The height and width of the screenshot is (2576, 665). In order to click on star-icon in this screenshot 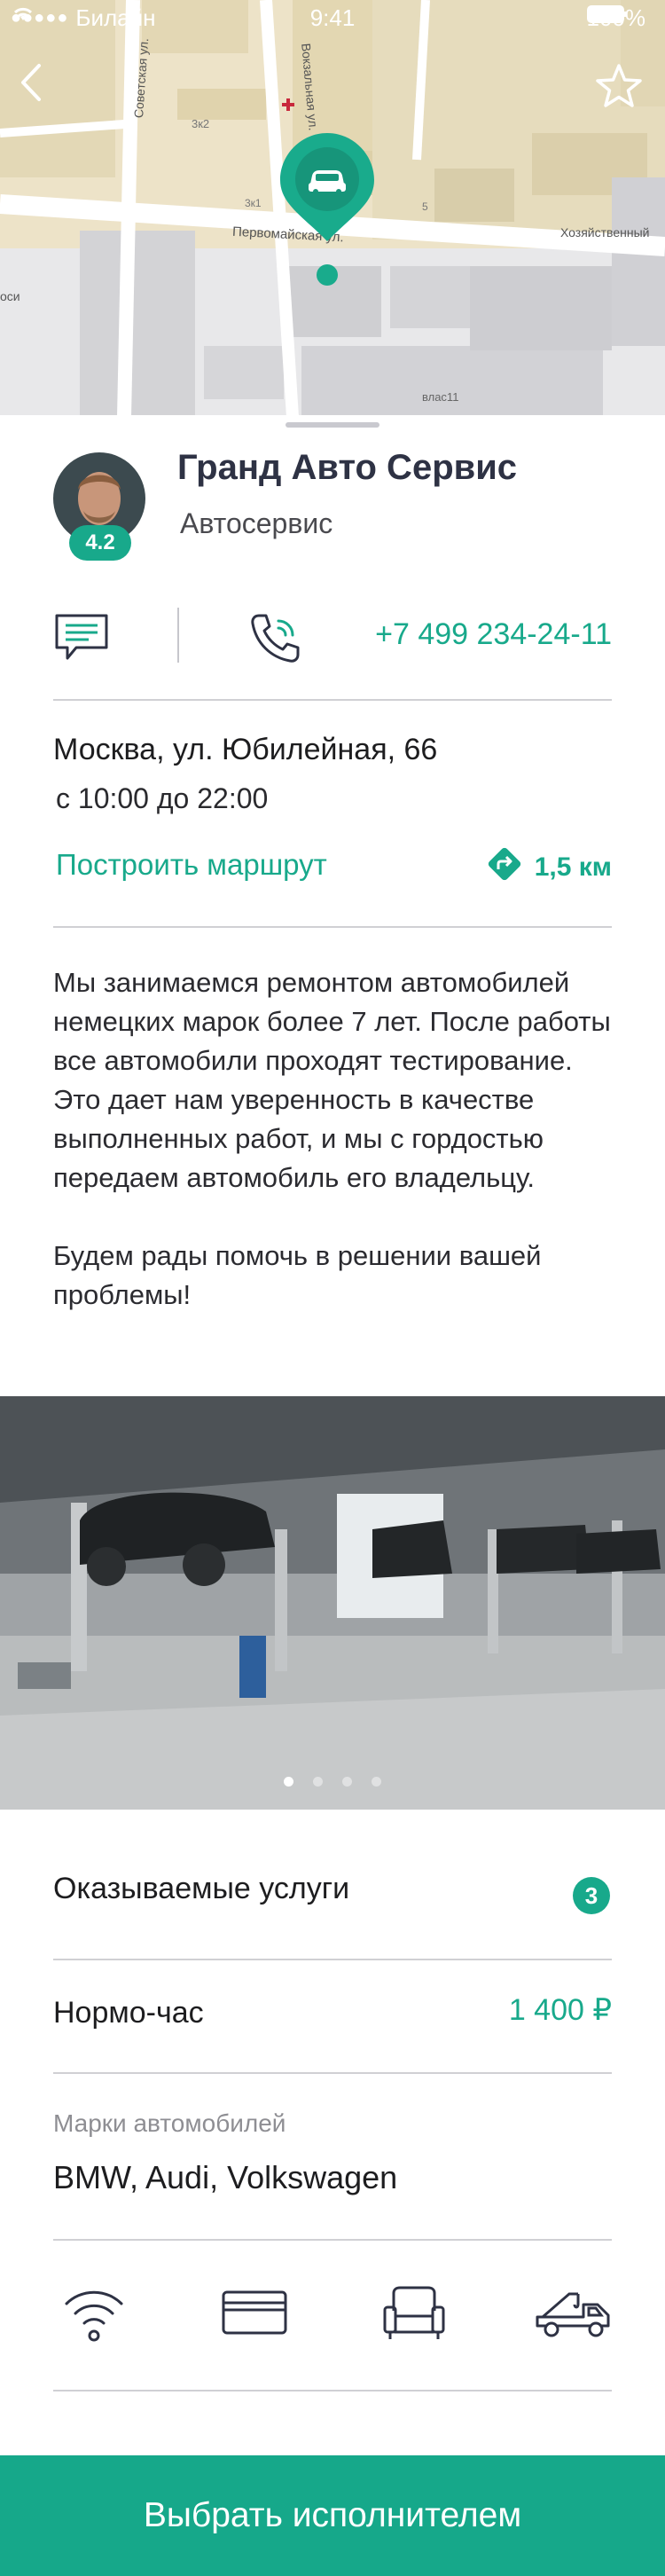, I will do `click(620, 88)`.